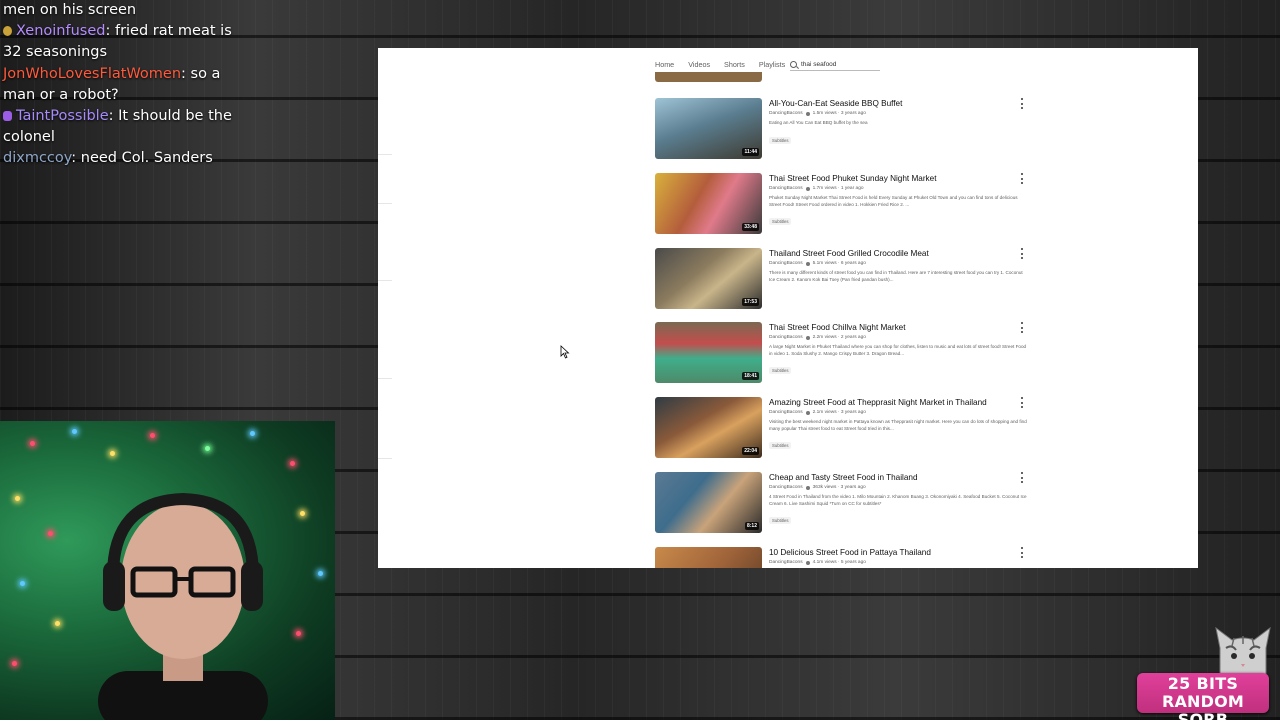 Image resolution: width=1280 pixels, height=720 pixels. I want to click on tab-playlists: Playlists, so click(772, 64).